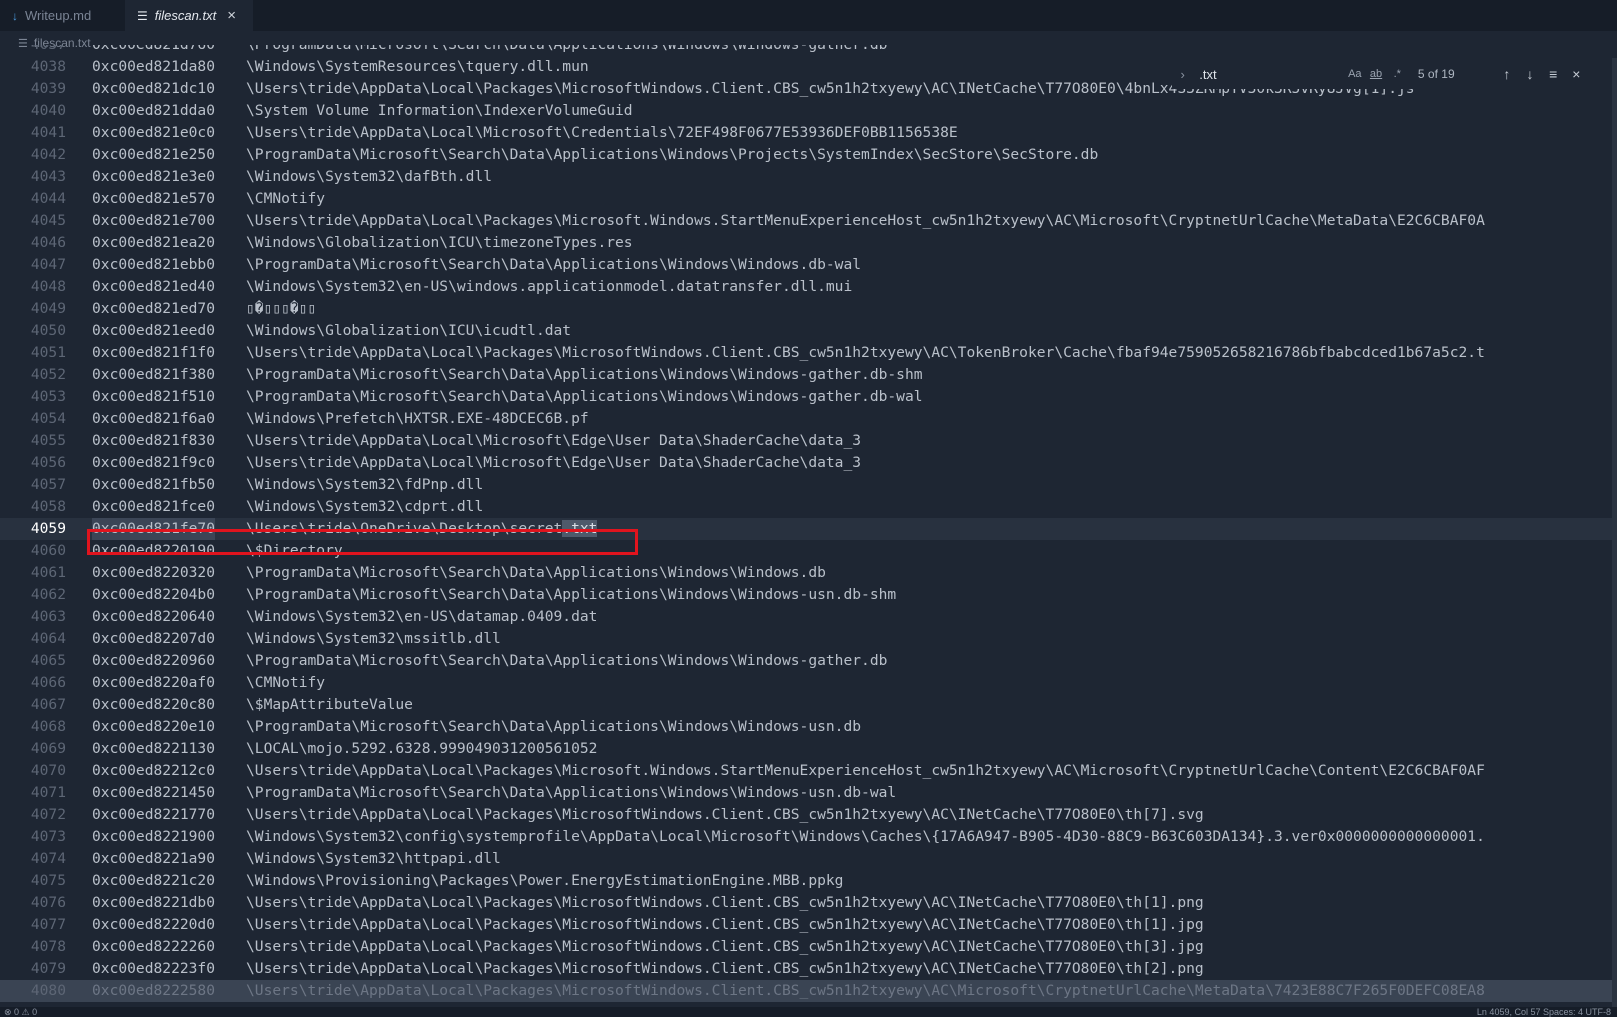 The width and height of the screenshot is (1617, 1017). I want to click on line-number: 4067, so click(48, 704).